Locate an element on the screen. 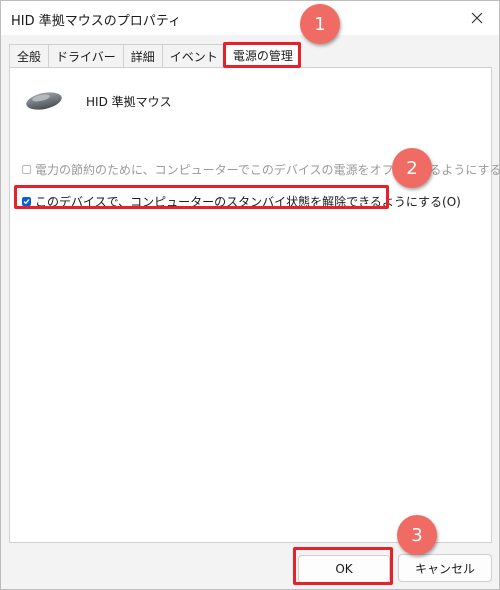  close-icon is located at coordinates (477, 18).